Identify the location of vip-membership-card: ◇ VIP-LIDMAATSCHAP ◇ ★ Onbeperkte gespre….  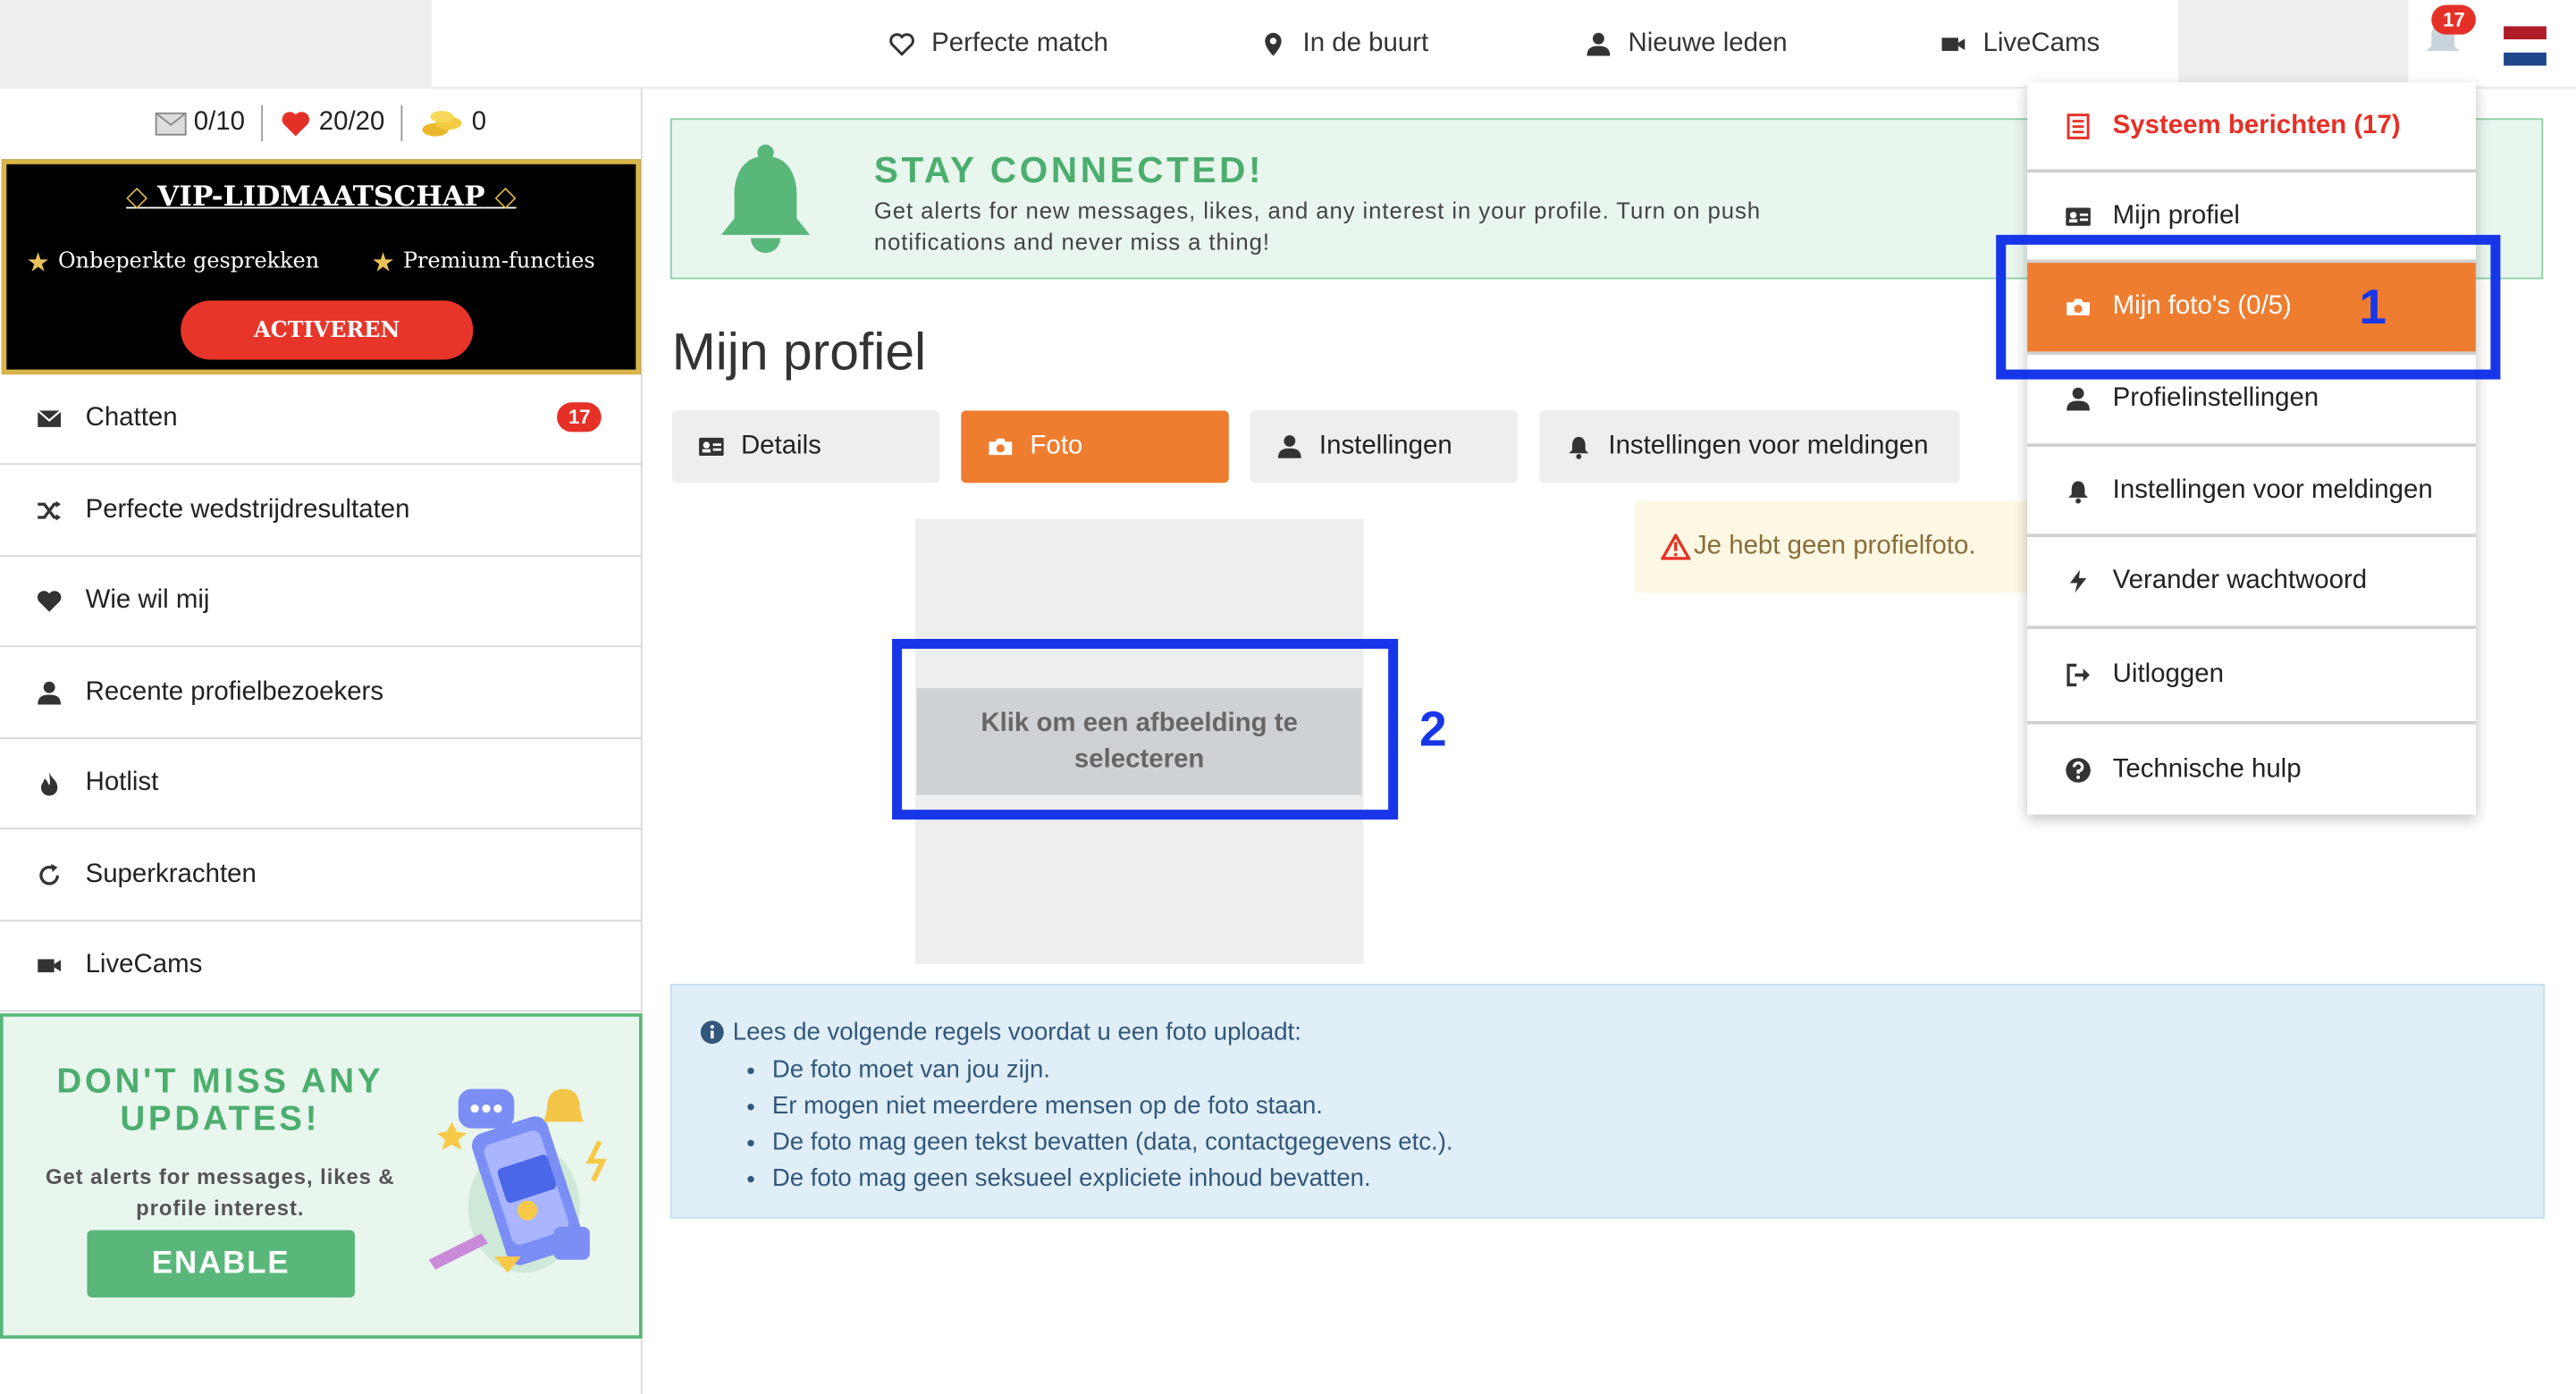
(321, 267).